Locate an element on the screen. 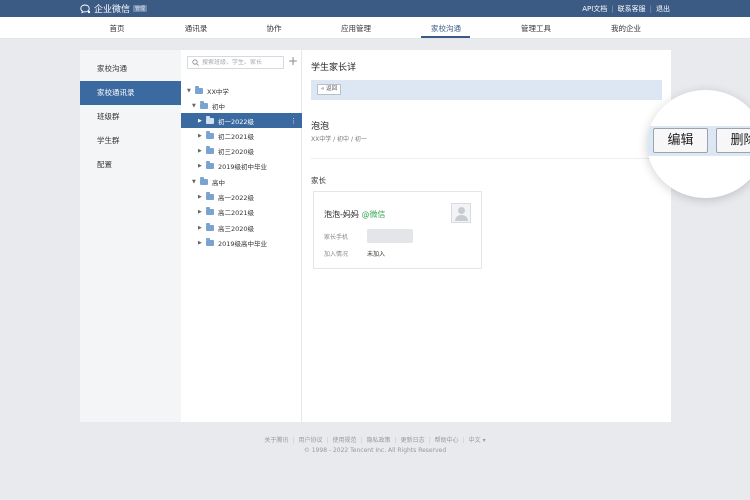  student-name: 泡泡 is located at coordinates (320, 127).